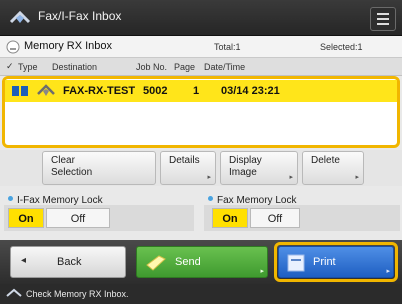  What do you see at coordinates (99, 168) in the screenshot?
I see `clear-selection-button: Clear Selection` at bounding box center [99, 168].